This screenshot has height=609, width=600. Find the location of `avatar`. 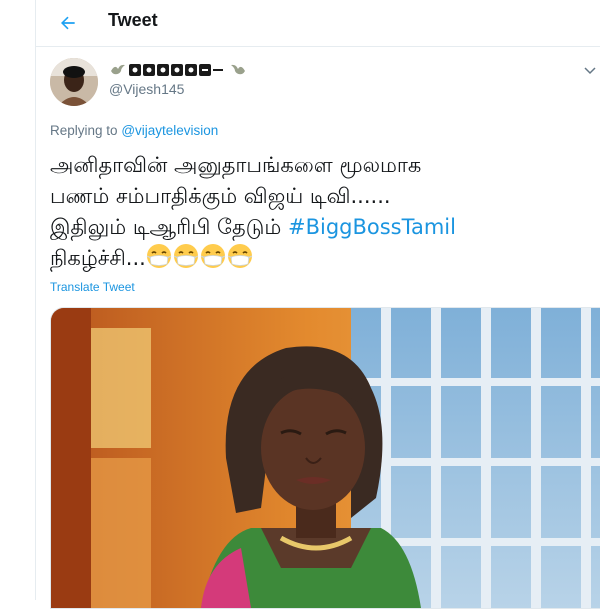

avatar is located at coordinates (74, 82).